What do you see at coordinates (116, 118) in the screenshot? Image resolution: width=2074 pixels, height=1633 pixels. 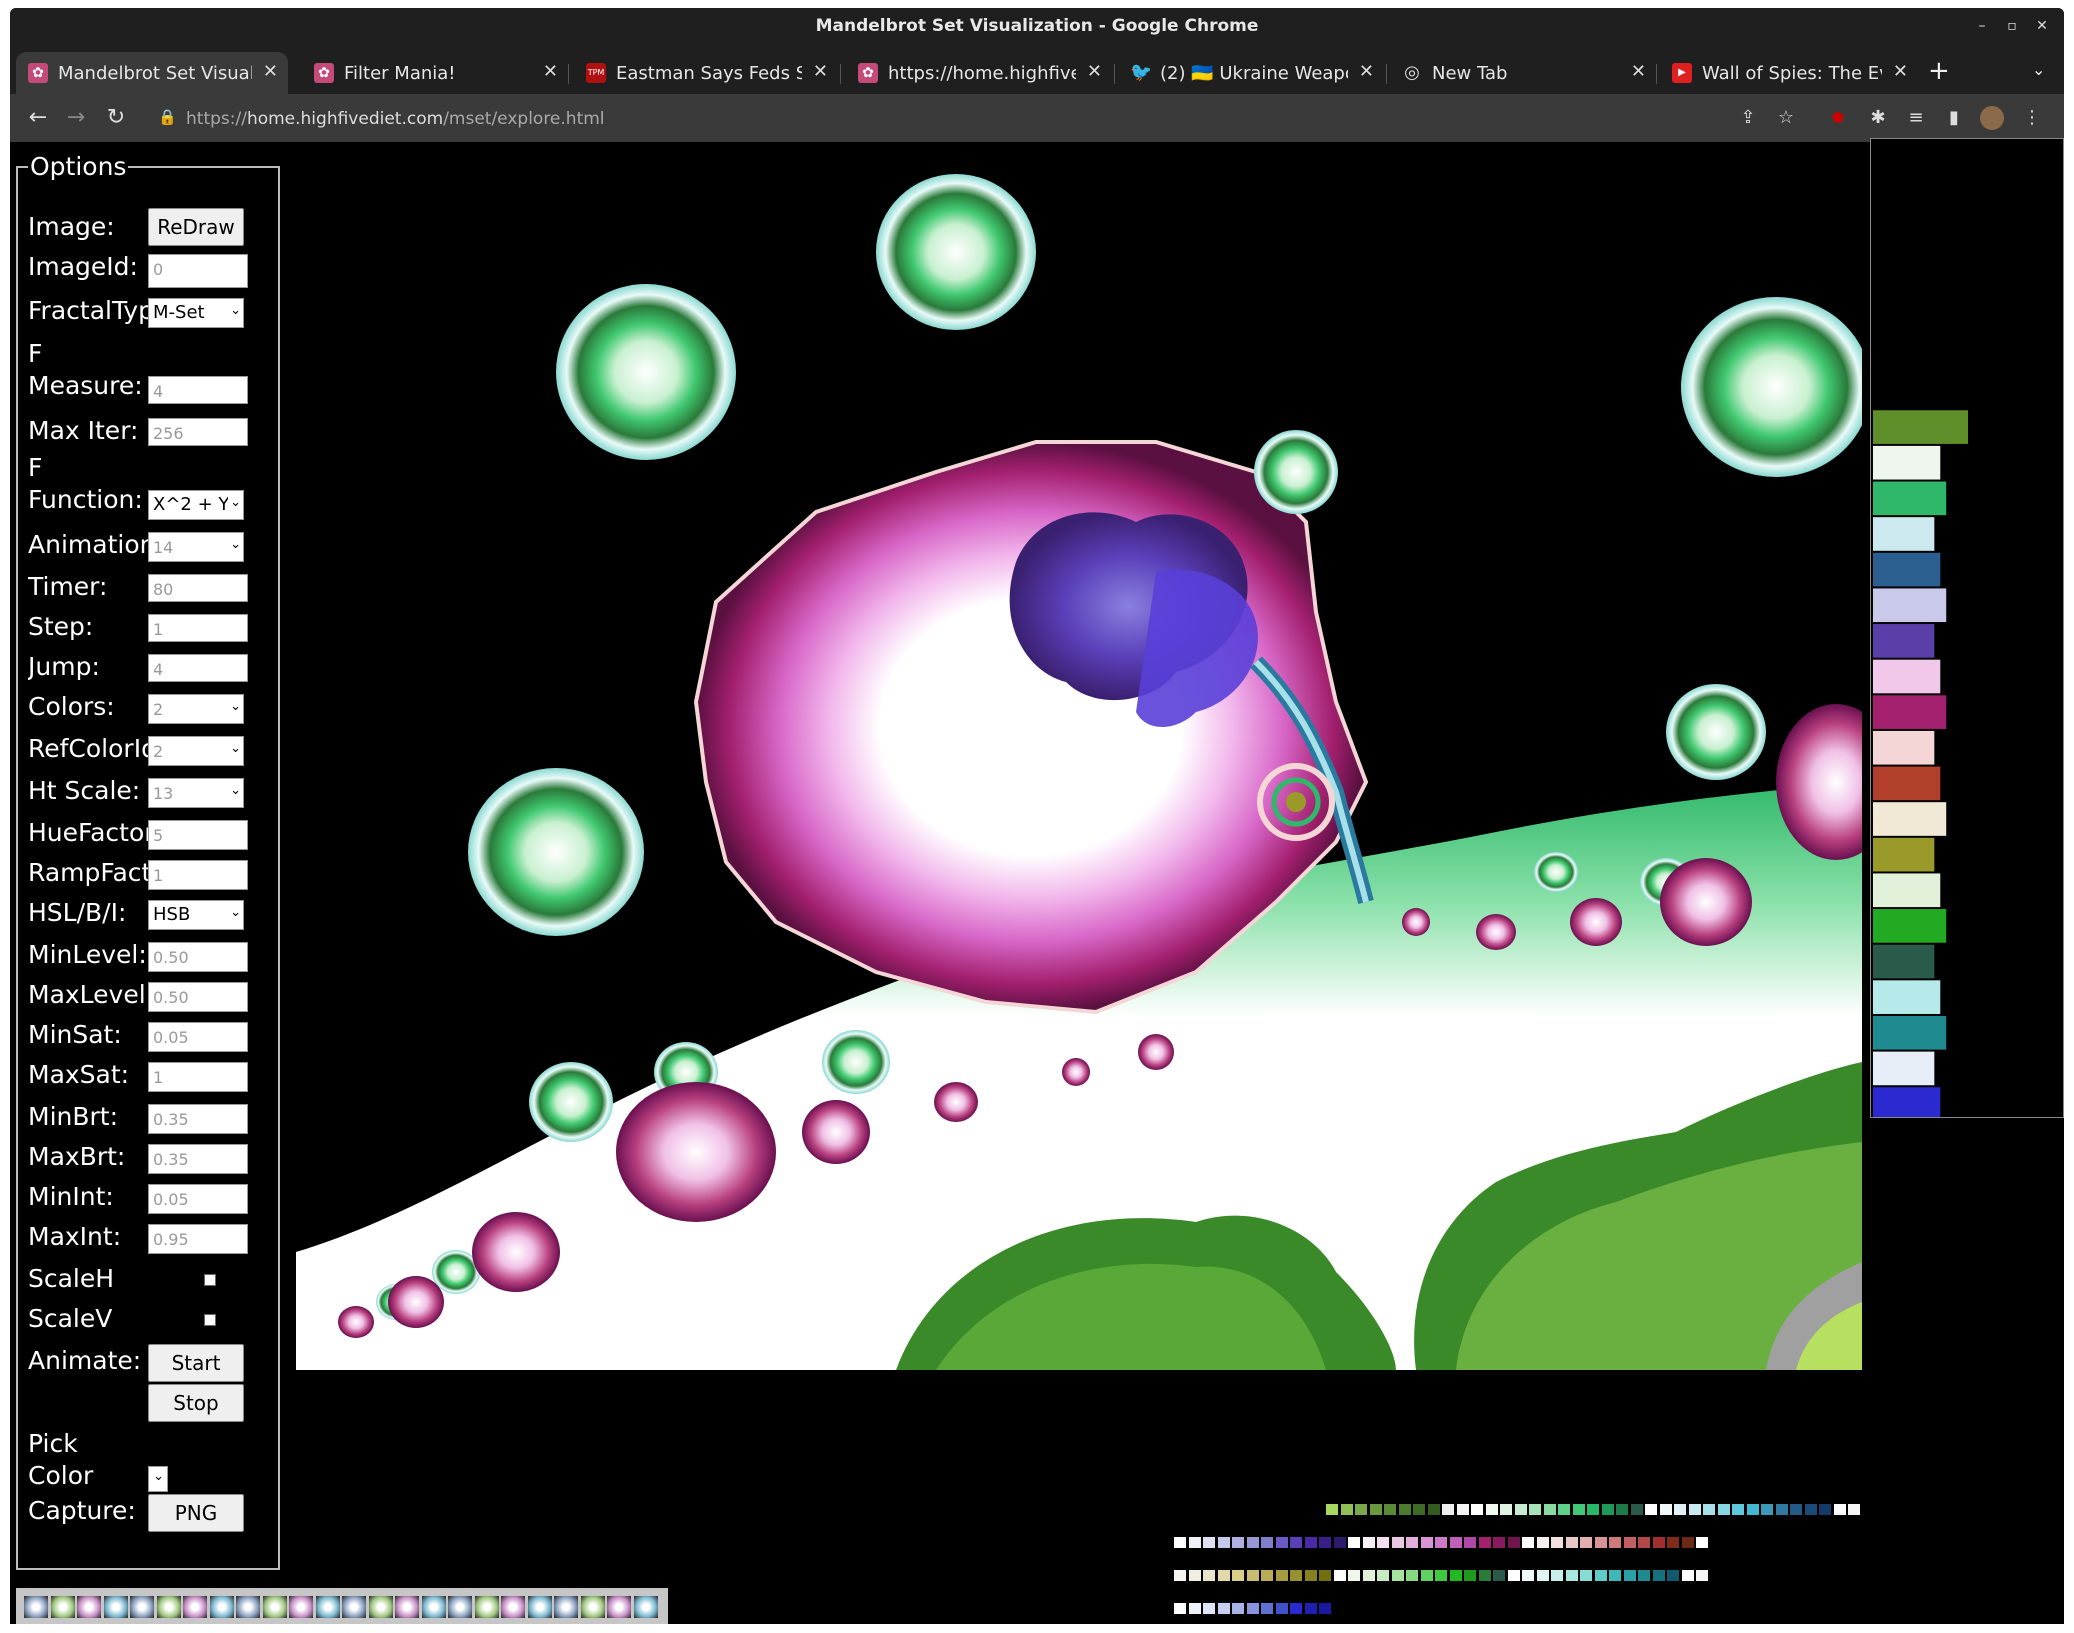 I see `reload-icon: ↻` at bounding box center [116, 118].